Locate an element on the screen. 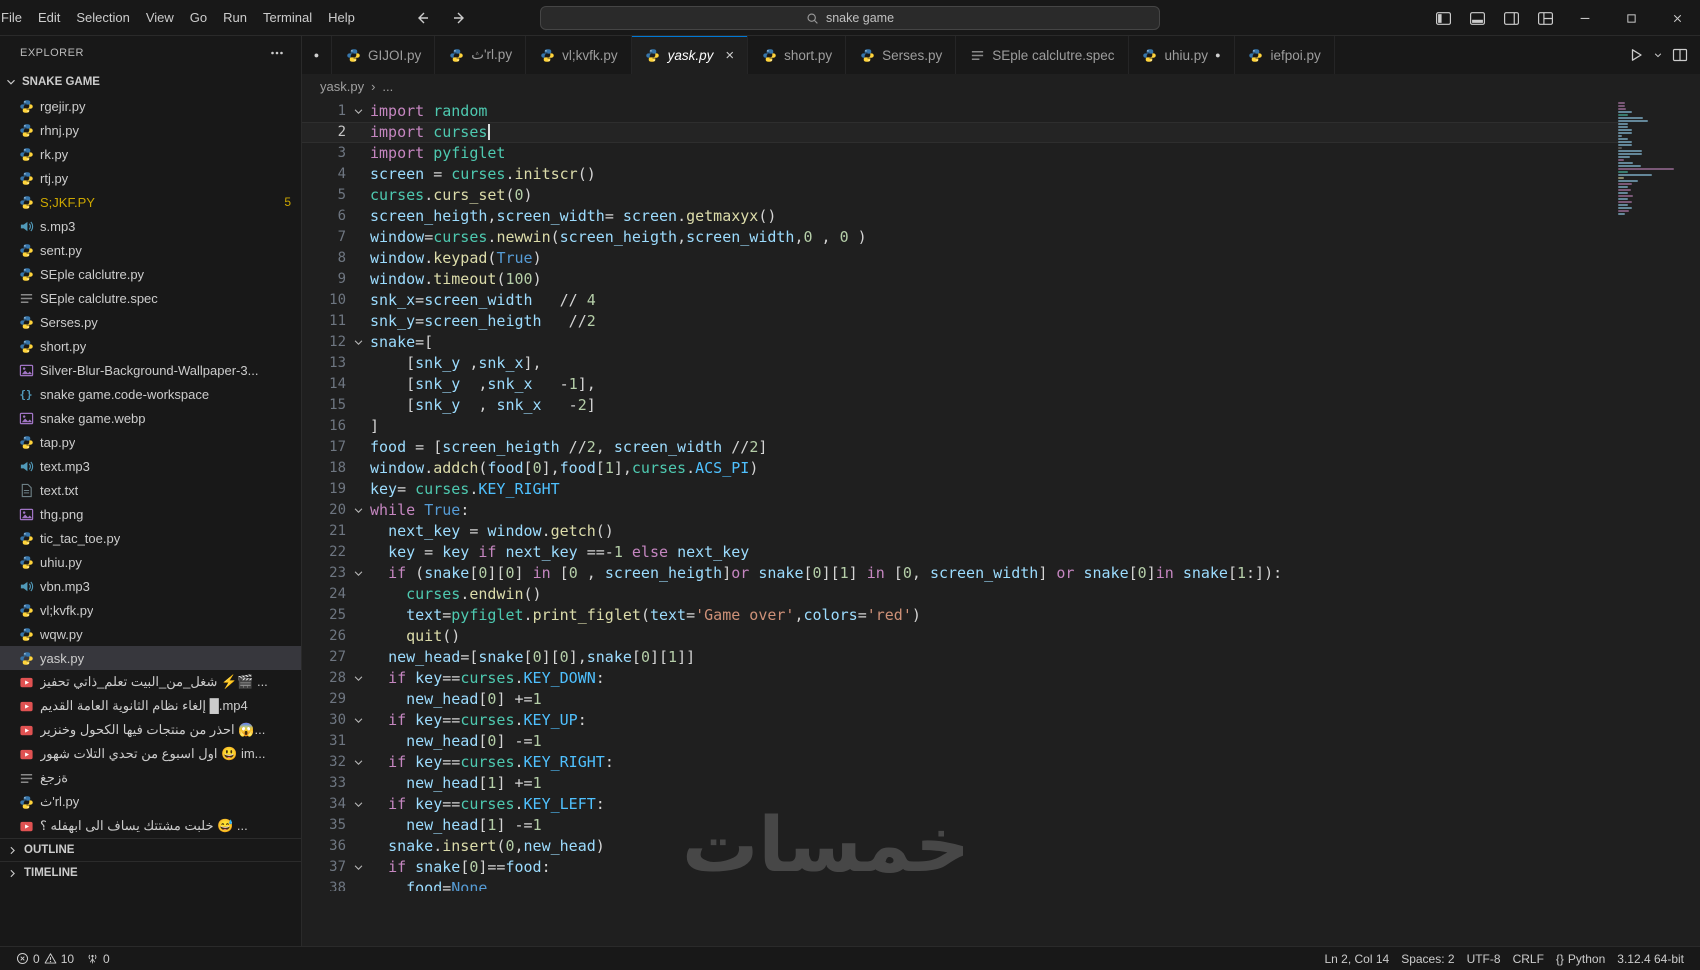  code-text: new_head=[snake[0][0],snake[0][1]] is located at coordinates (532, 657).